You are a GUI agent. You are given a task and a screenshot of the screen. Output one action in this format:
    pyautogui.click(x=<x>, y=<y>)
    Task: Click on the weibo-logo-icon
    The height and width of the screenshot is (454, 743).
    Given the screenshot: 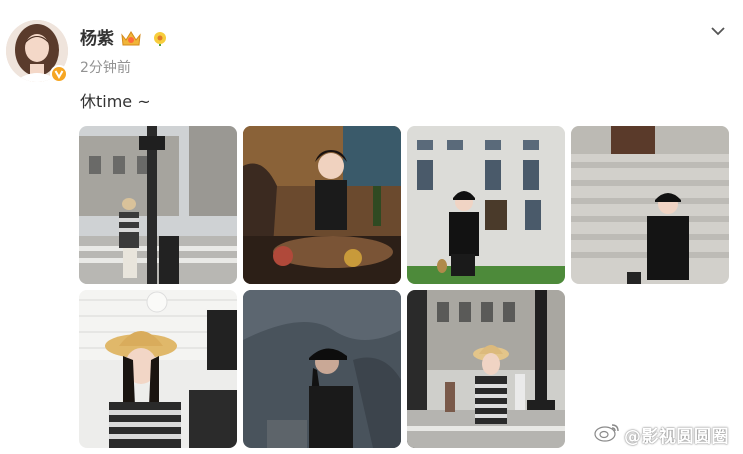 What is the action you would take?
    pyautogui.click(x=607, y=434)
    